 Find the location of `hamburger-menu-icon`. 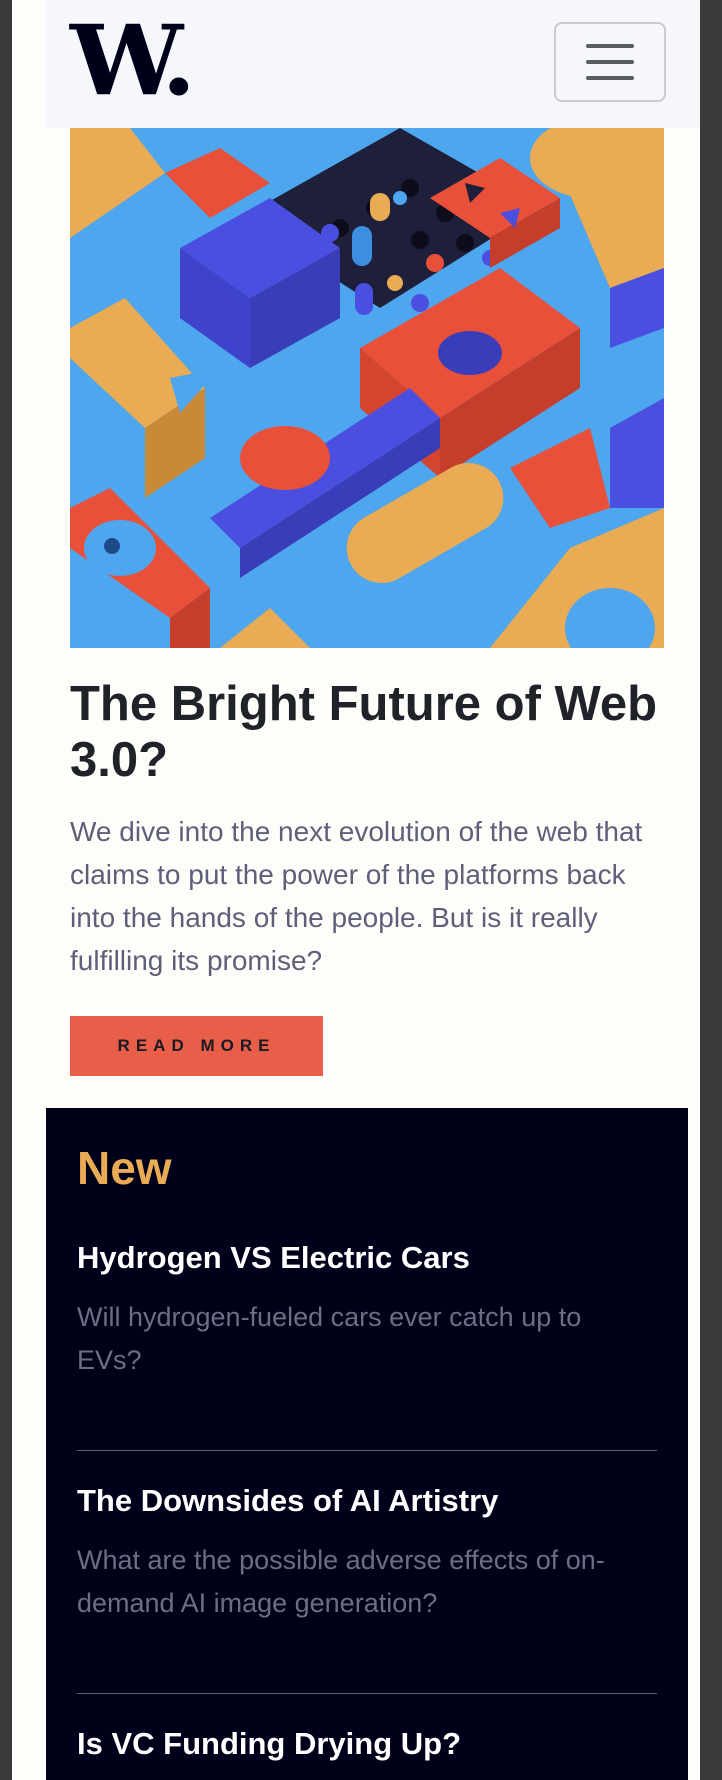

hamburger-menu-icon is located at coordinates (610, 46).